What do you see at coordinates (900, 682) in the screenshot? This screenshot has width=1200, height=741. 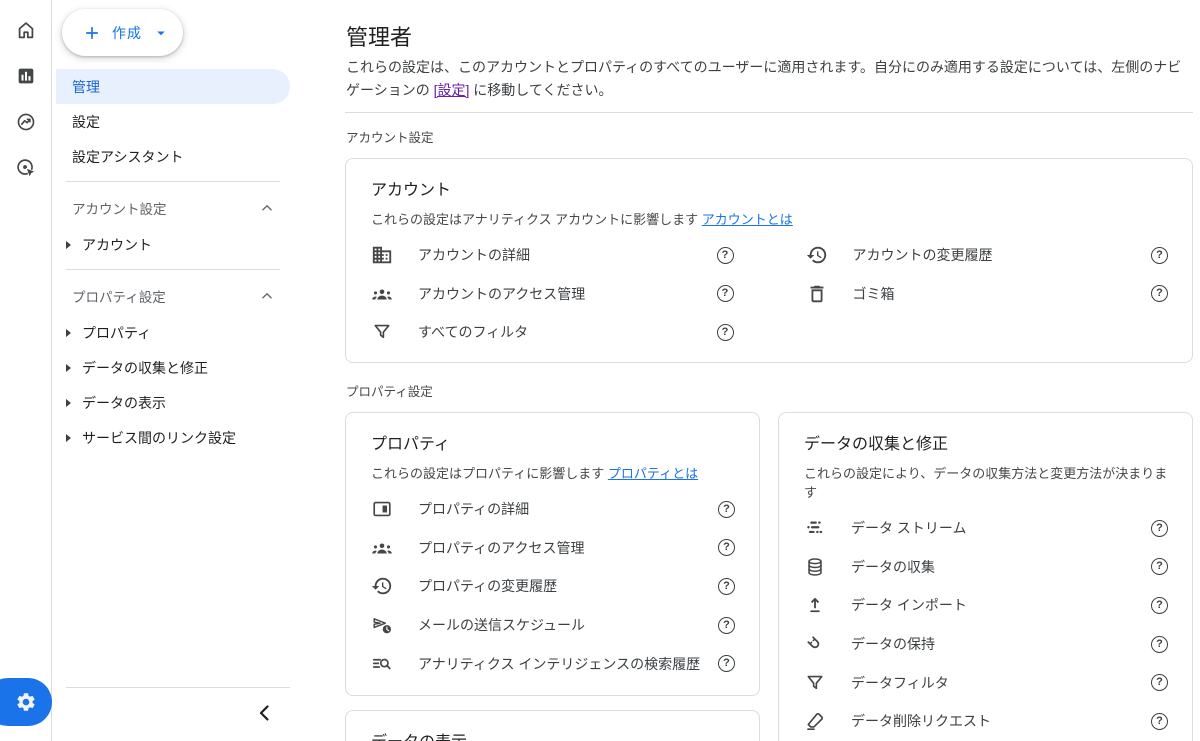 I see `row-label: データフィルタ` at bounding box center [900, 682].